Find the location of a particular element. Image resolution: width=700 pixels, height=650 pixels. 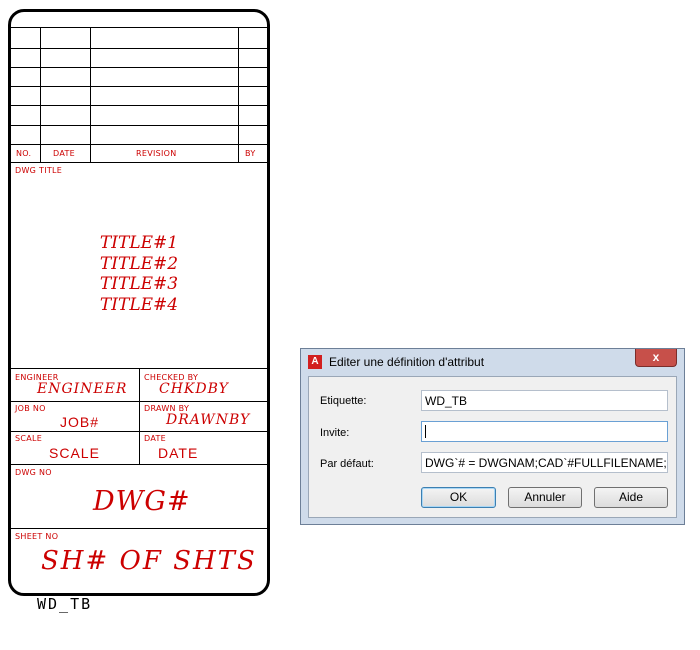

autocad-logo-icon: A is located at coordinates (315, 362).